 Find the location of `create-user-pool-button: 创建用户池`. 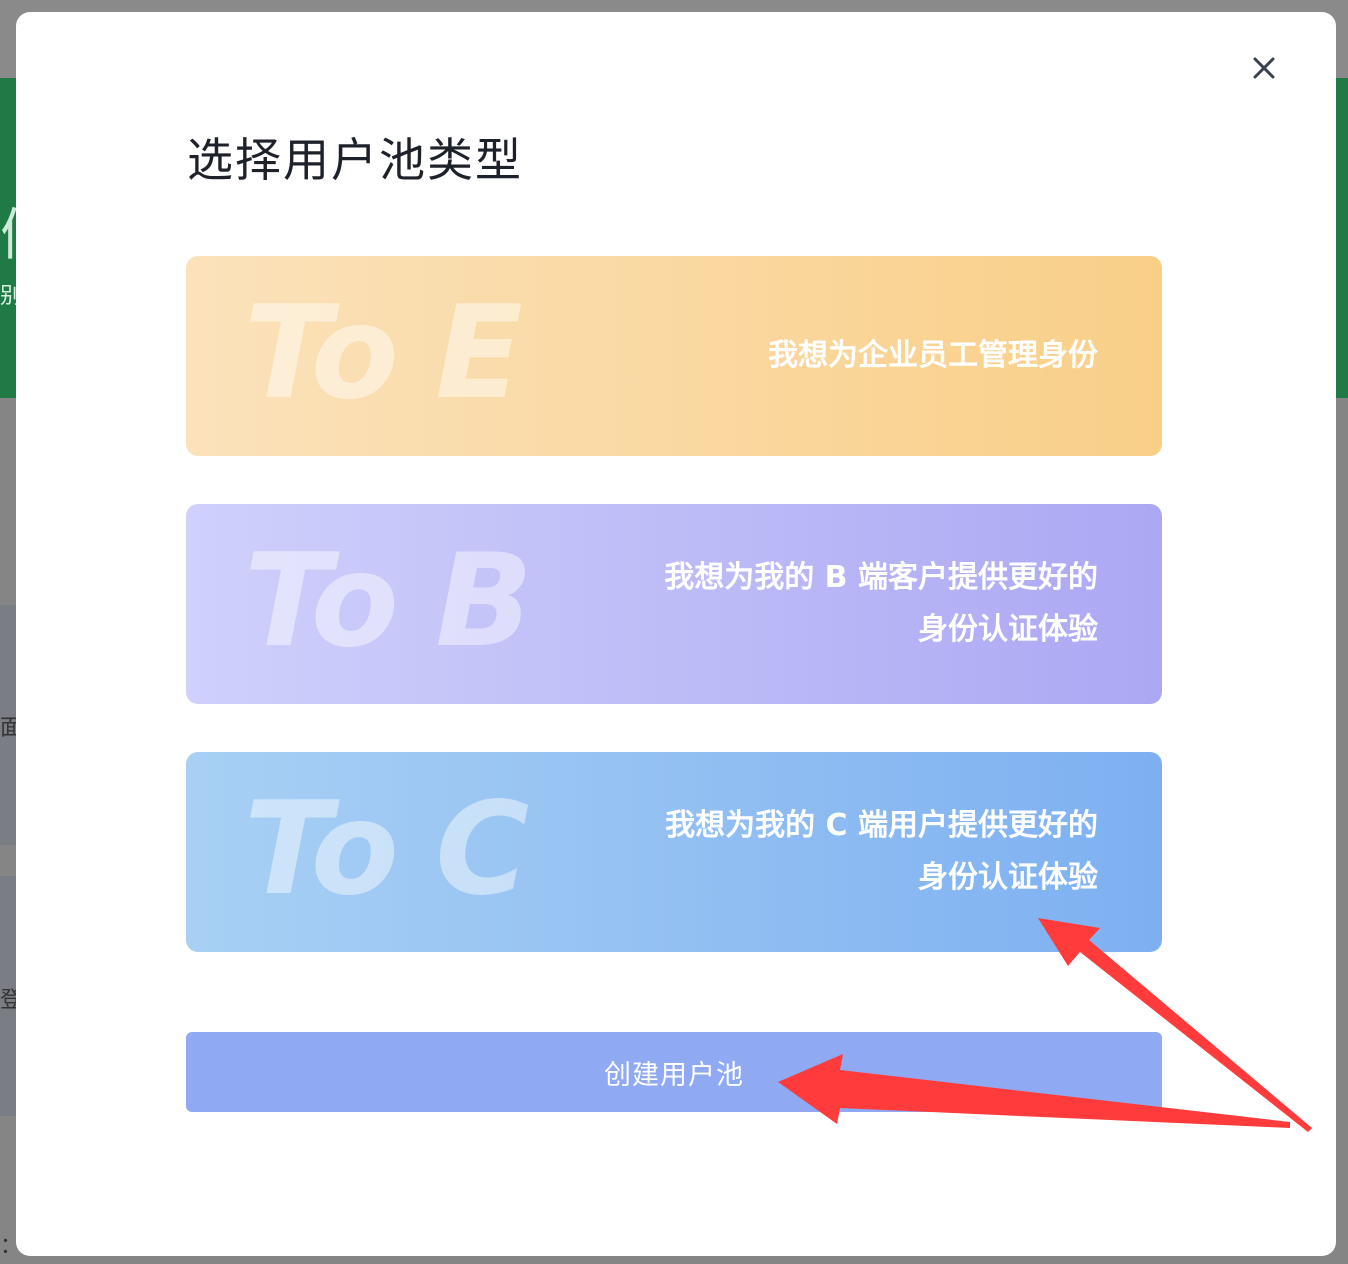

create-user-pool-button: 创建用户池 is located at coordinates (674, 1072).